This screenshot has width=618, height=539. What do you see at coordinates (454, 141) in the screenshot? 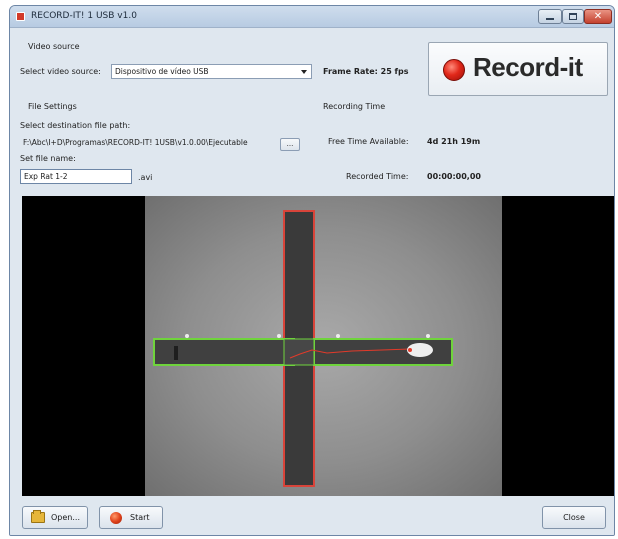
I see `free-time-value: 4d 21h 19m` at bounding box center [454, 141].